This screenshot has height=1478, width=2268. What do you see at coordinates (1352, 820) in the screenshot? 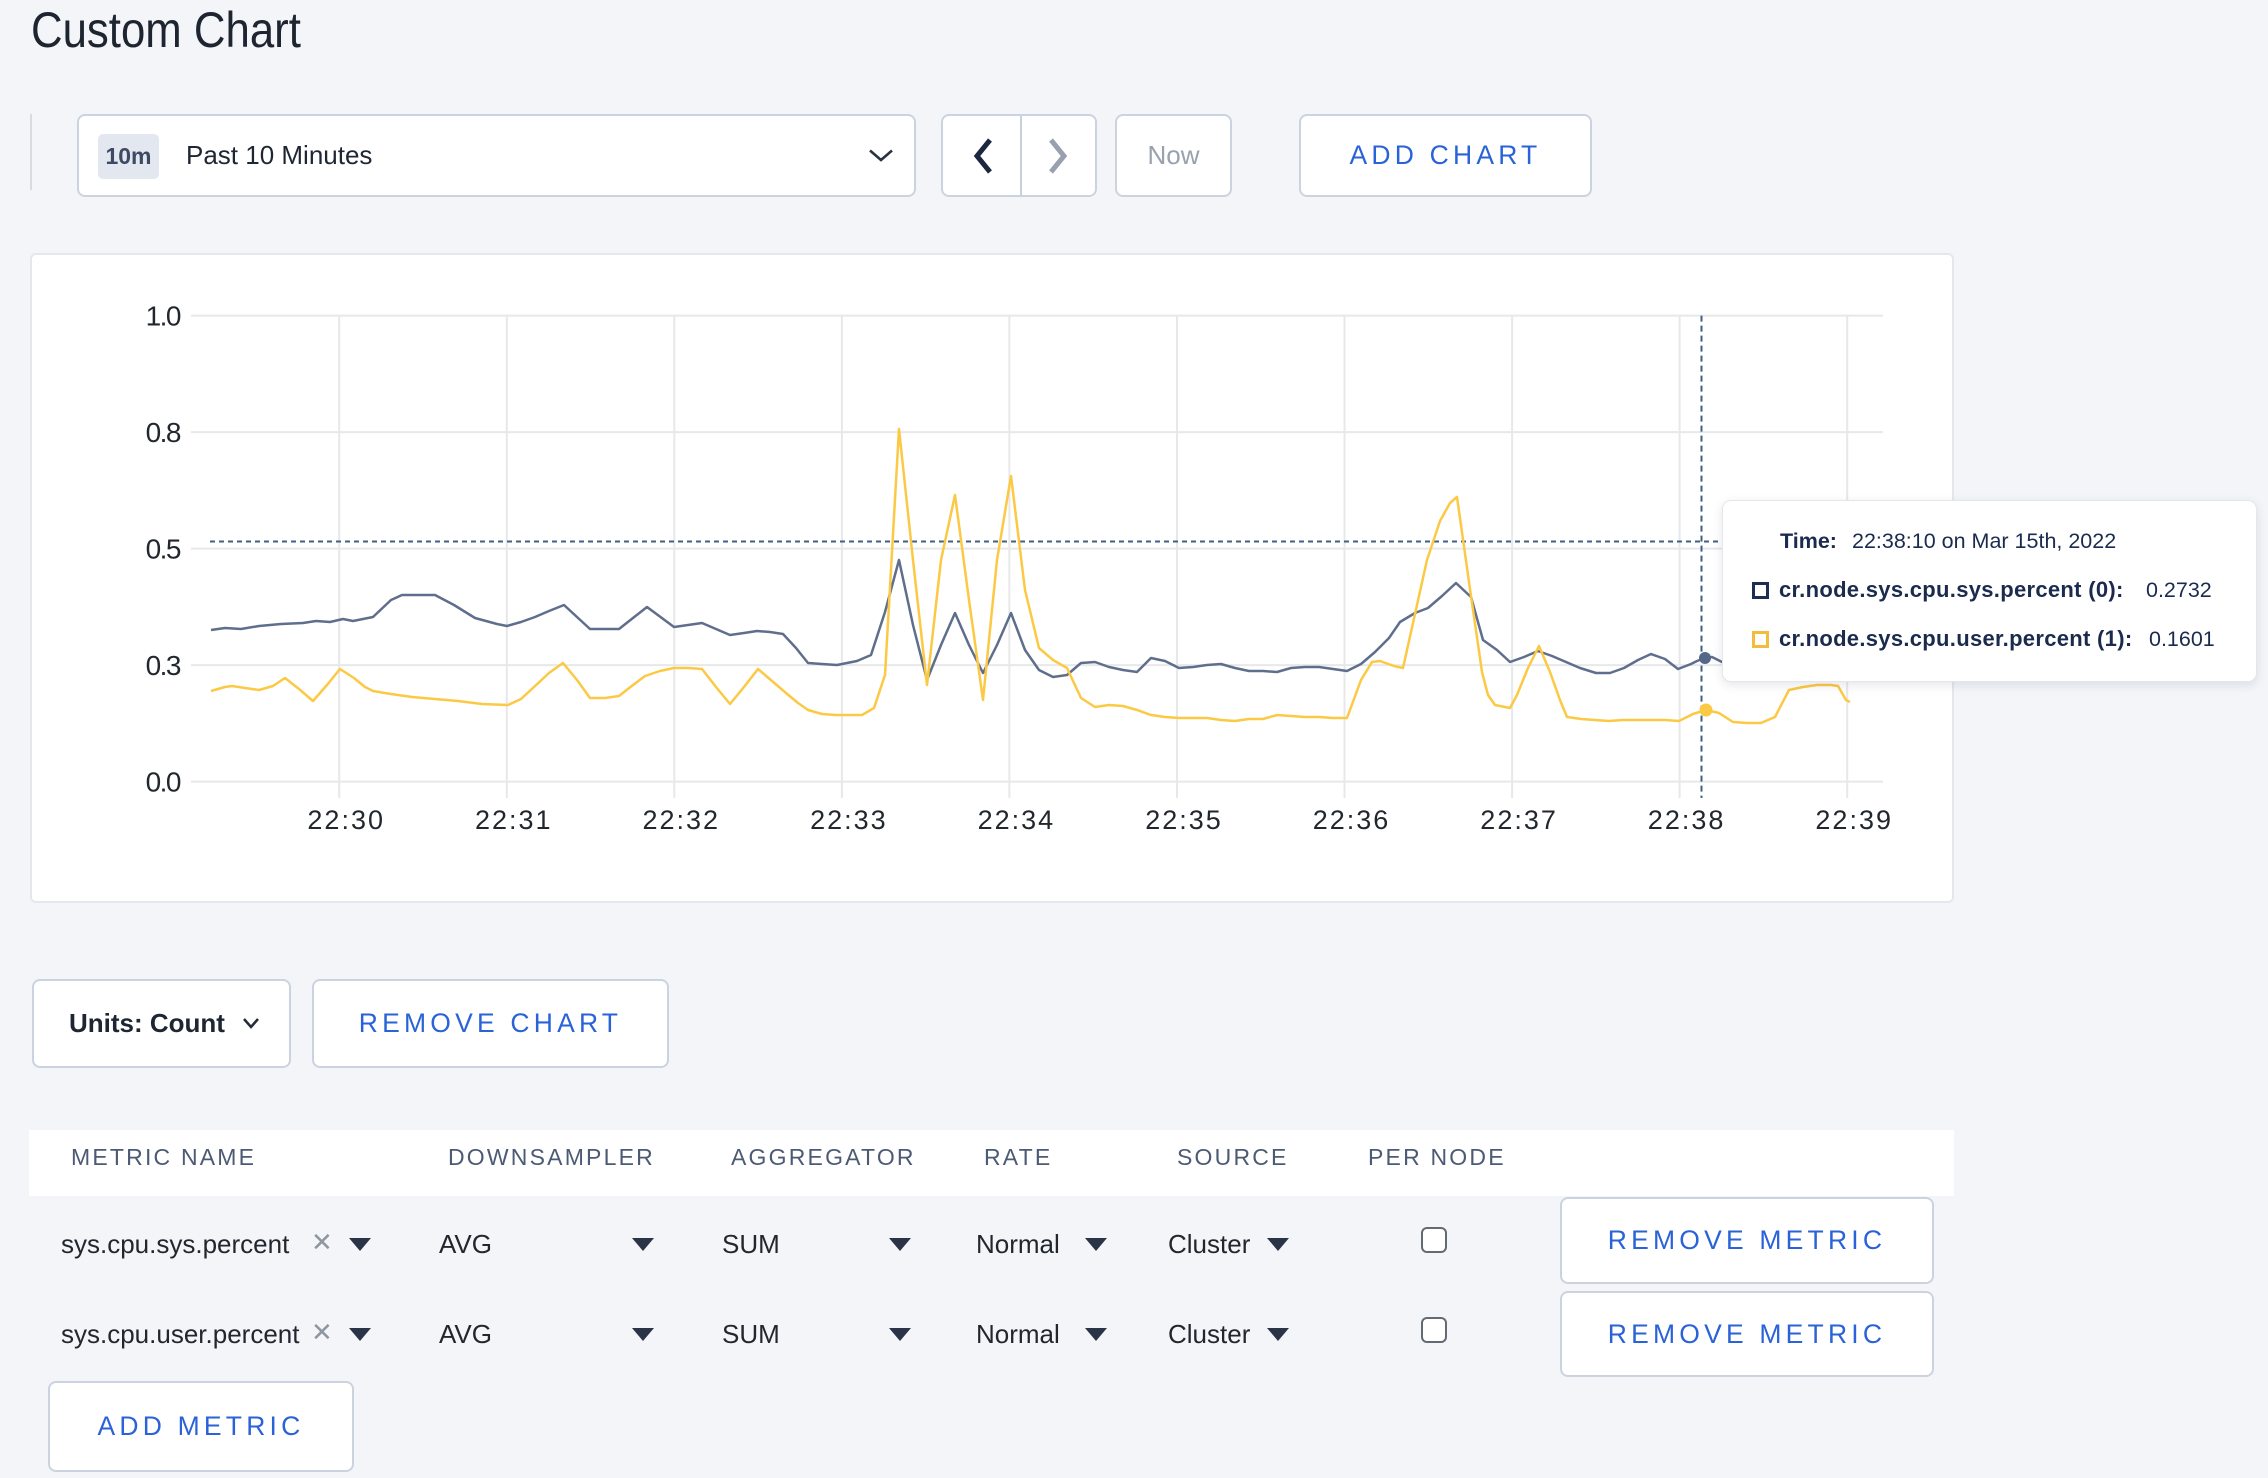
I see `svg-text: 22:36` at bounding box center [1352, 820].